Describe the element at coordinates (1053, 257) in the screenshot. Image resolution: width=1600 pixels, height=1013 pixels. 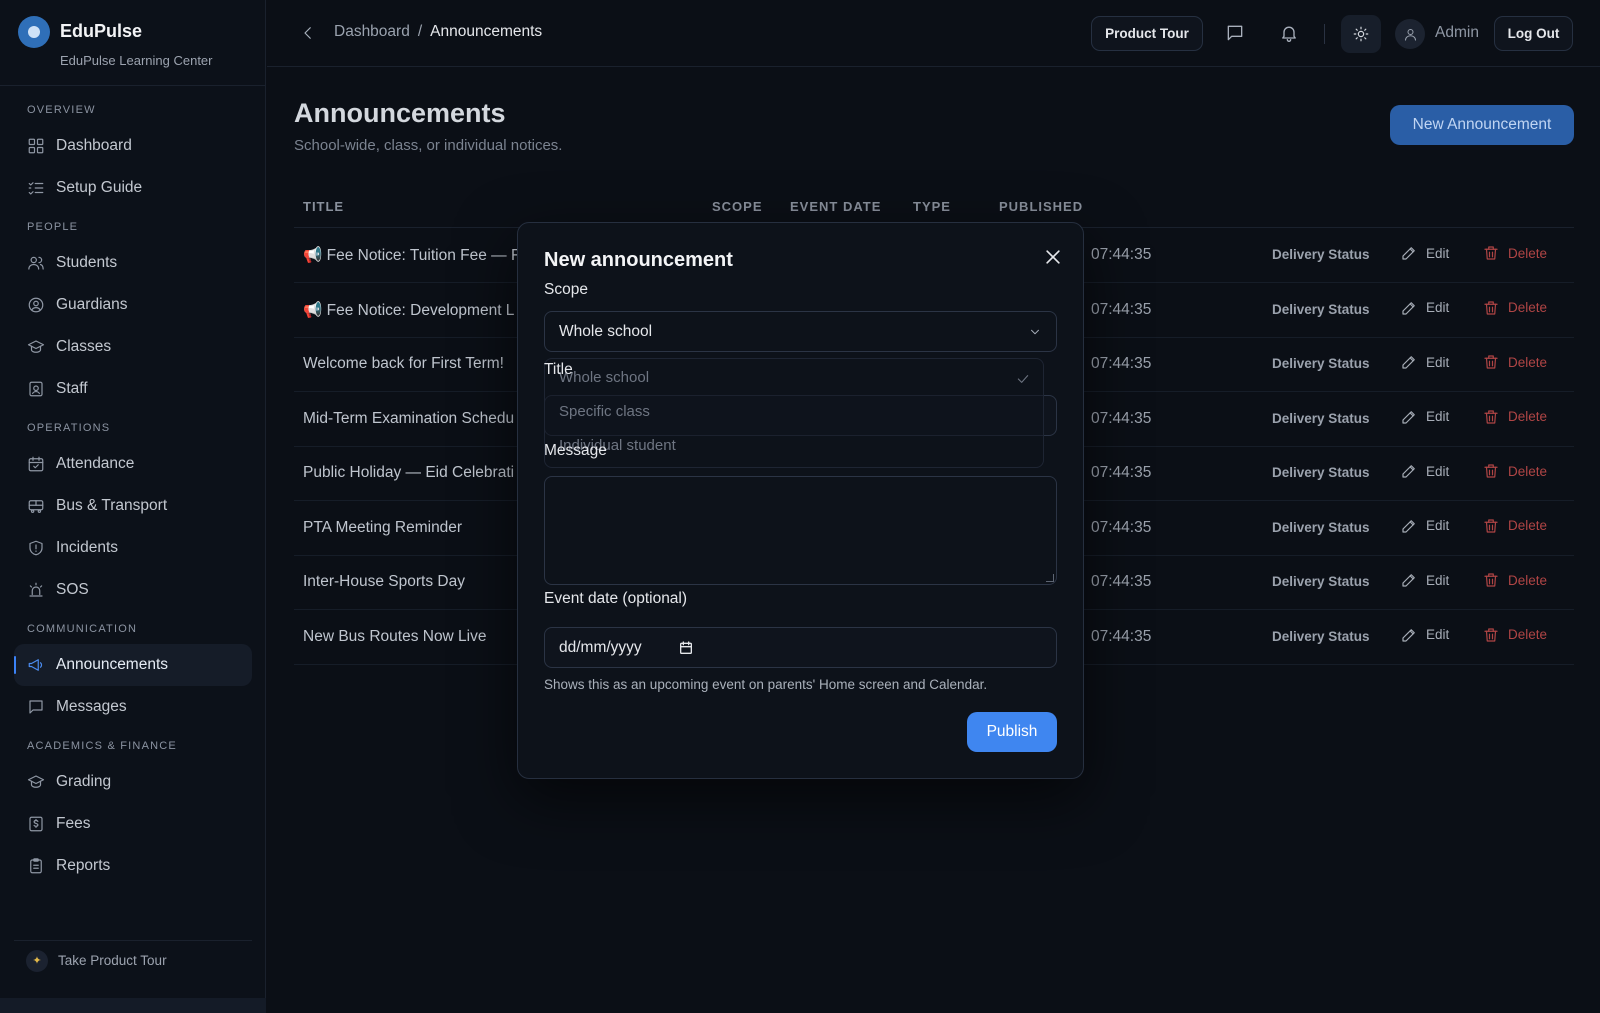
I see `close-icon` at that location.